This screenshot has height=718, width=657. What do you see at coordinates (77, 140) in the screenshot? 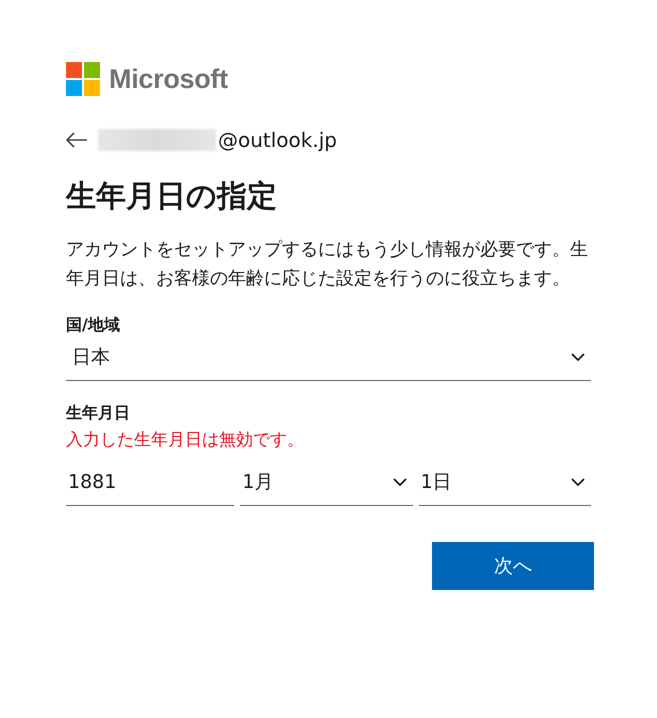
I see `back-arrow-icon` at bounding box center [77, 140].